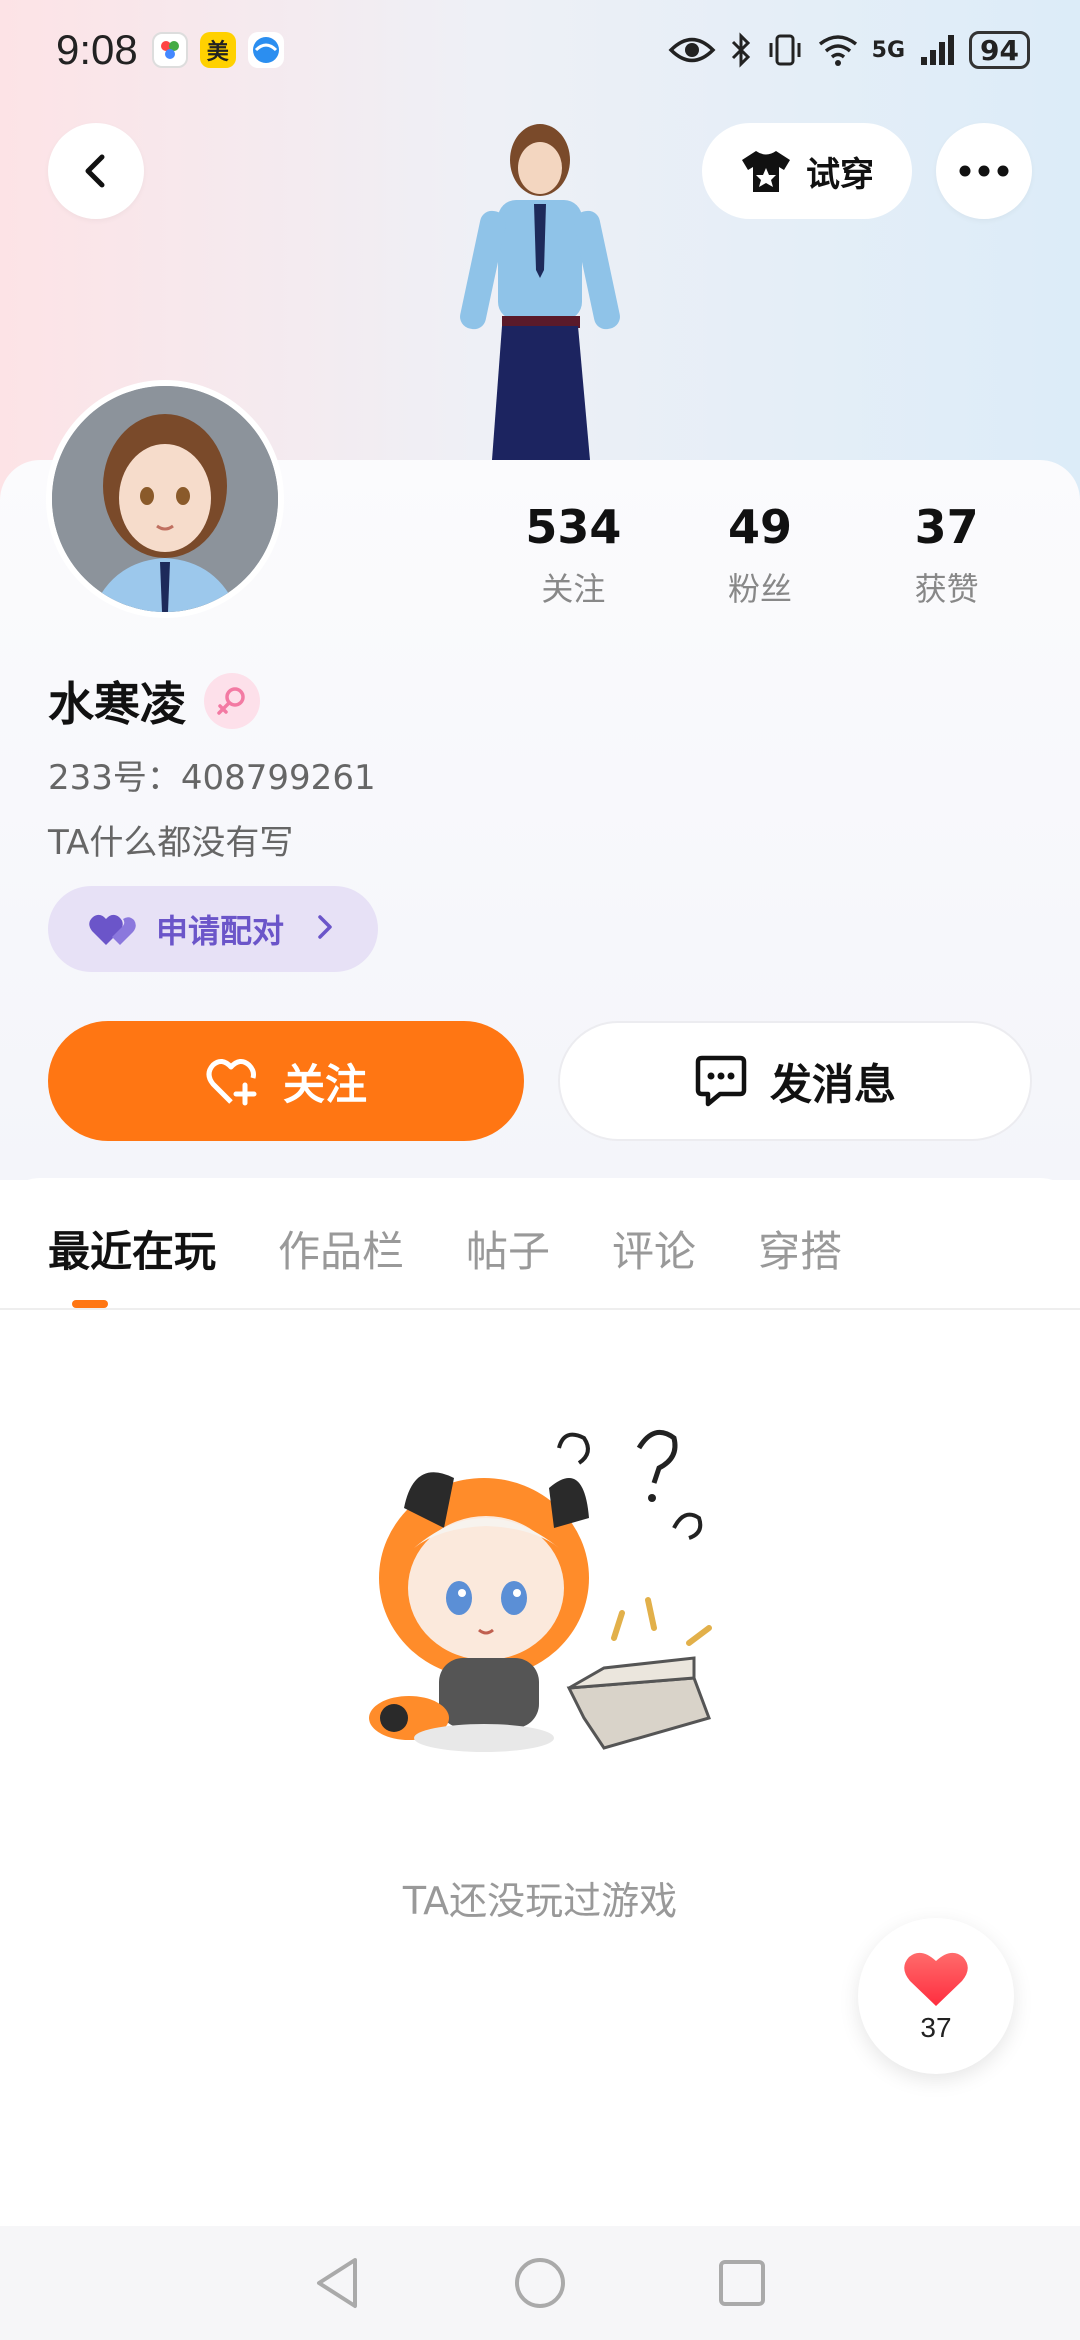  Describe the element at coordinates (573, 589) in the screenshot. I see `stat-following-label: 关注` at that location.